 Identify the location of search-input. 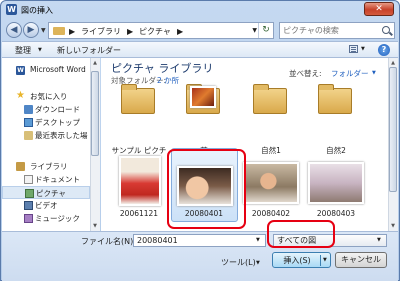
(329, 30).